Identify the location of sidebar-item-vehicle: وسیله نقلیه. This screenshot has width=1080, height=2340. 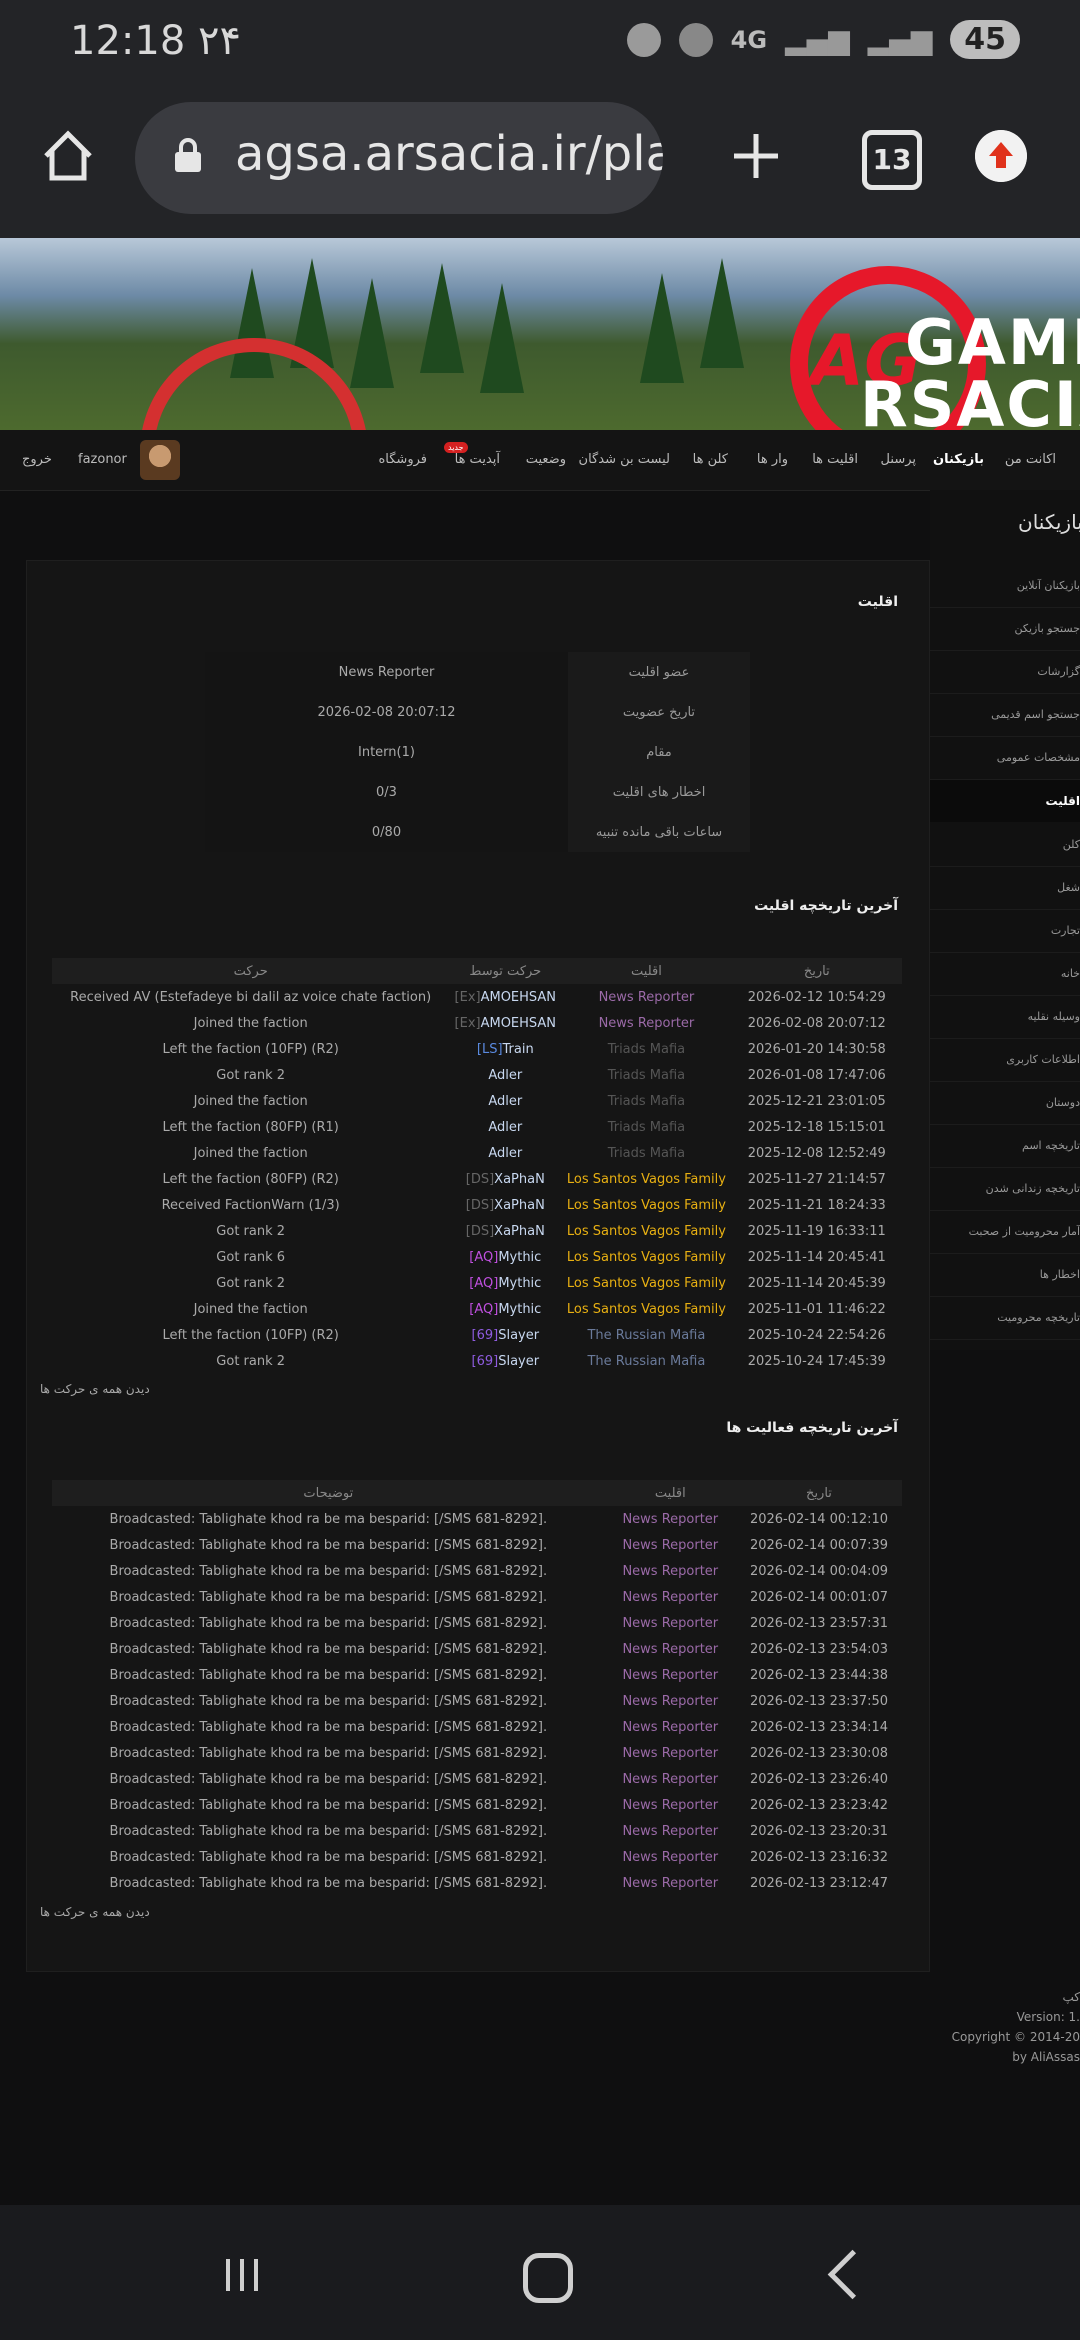
(1005, 1017).